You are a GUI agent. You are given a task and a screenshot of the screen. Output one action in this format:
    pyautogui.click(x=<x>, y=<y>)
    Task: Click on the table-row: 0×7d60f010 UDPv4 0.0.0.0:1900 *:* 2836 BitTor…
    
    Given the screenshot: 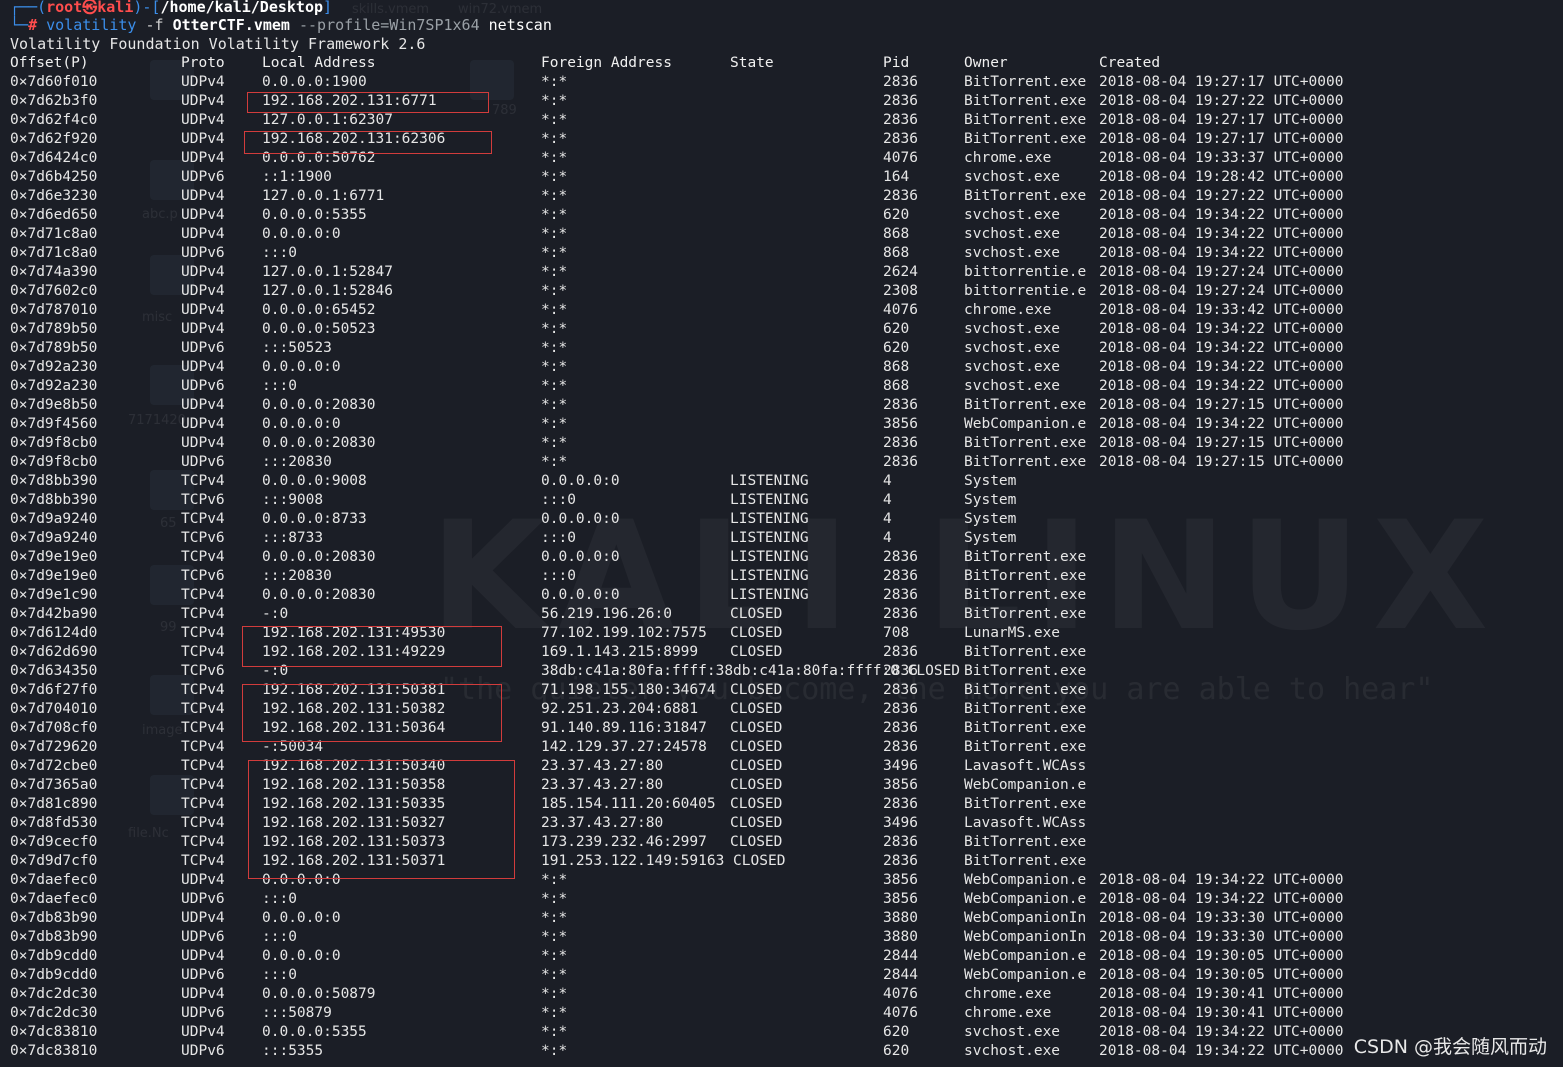 What is the action you would take?
    pyautogui.click(x=781, y=82)
    